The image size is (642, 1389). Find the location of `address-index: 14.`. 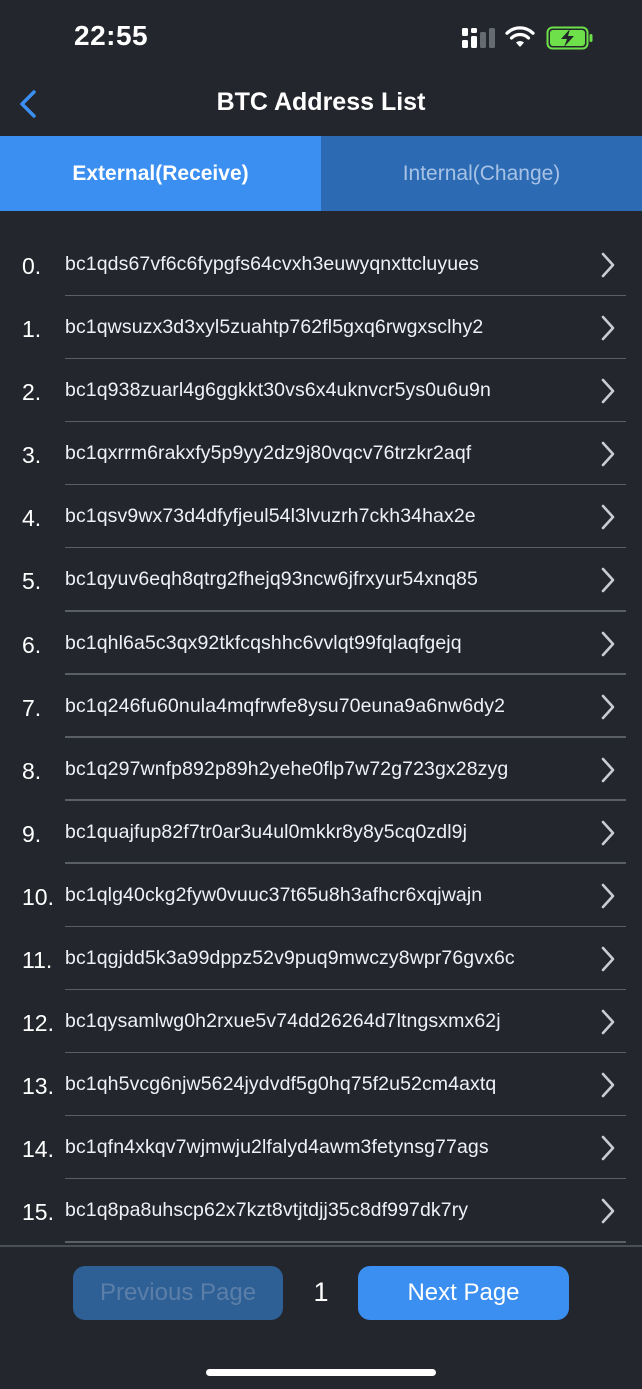

address-index: 14. is located at coordinates (38, 1149).